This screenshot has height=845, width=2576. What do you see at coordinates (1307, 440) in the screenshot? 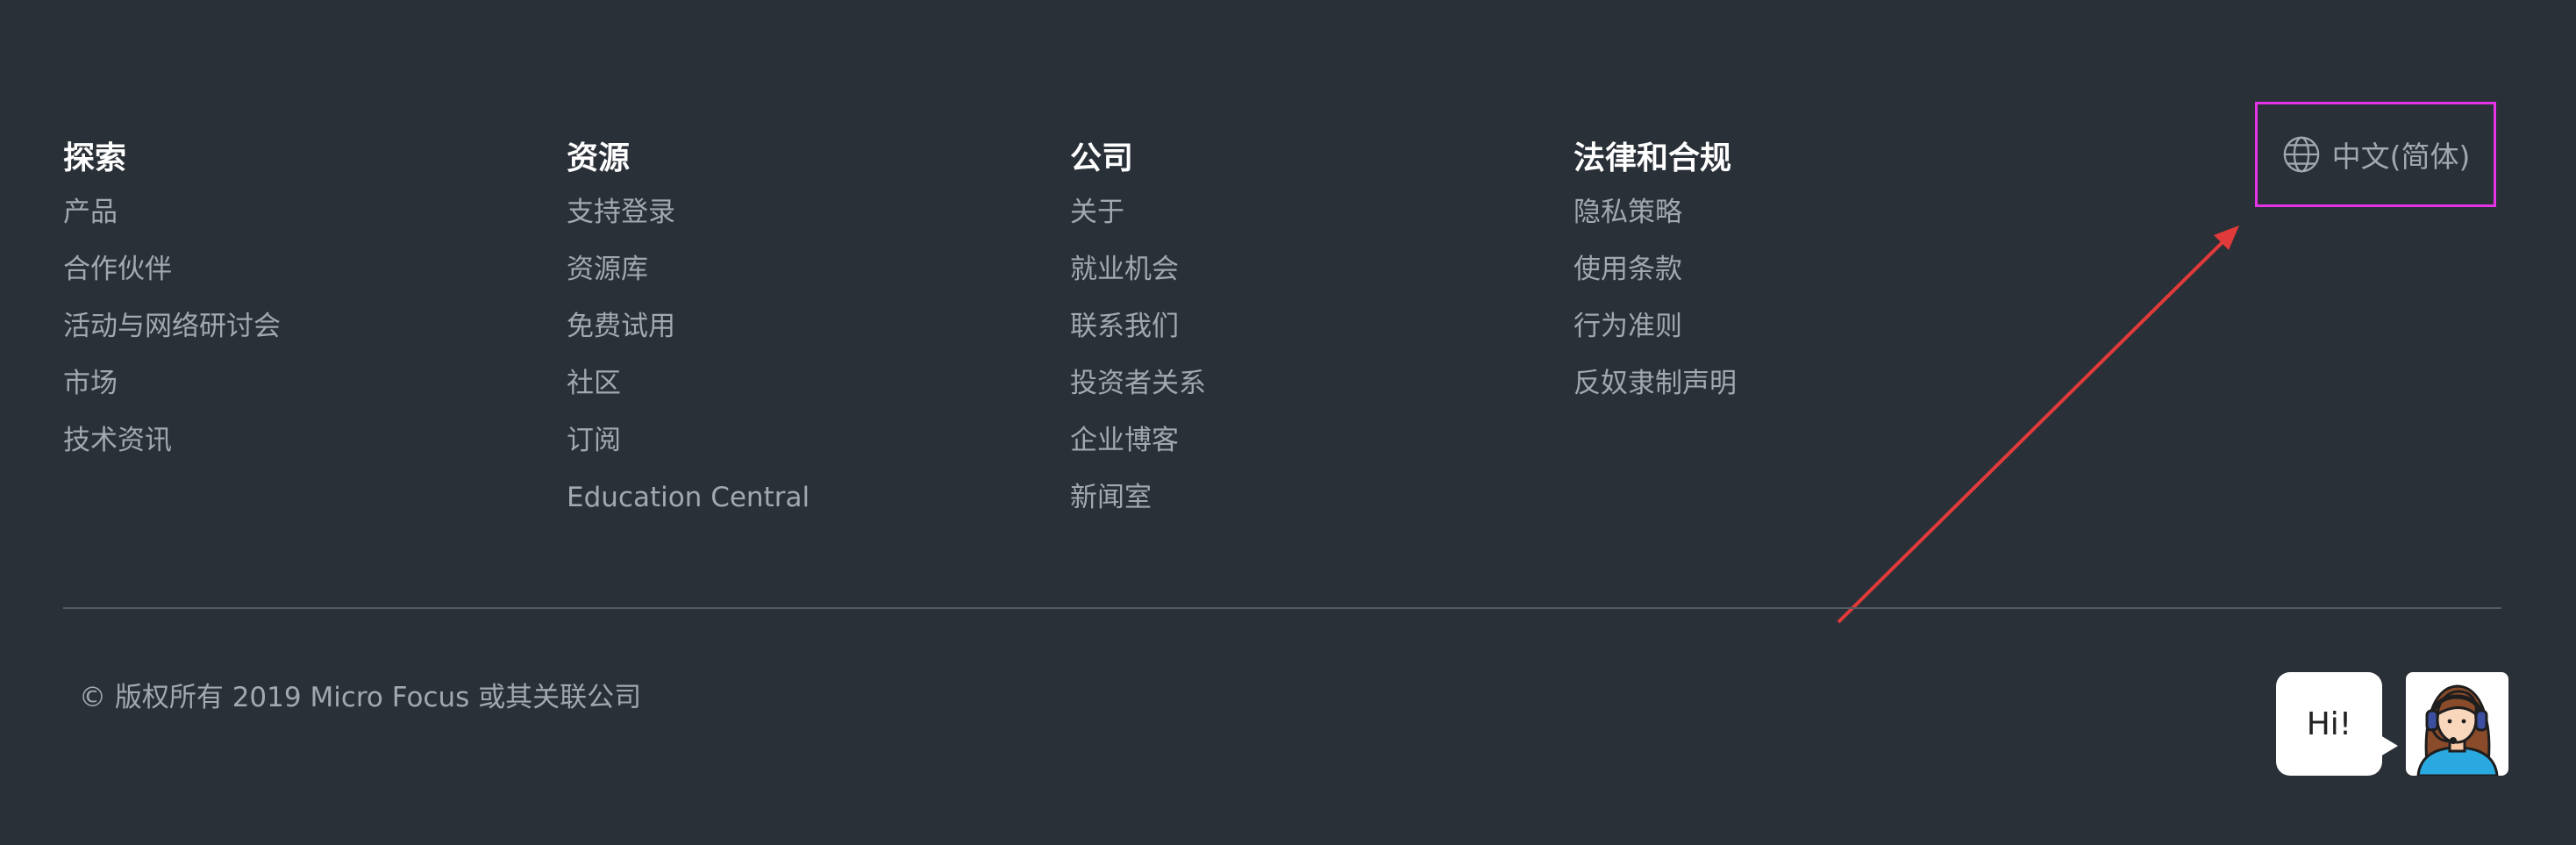
I see `footer-link: 企业博客` at bounding box center [1307, 440].